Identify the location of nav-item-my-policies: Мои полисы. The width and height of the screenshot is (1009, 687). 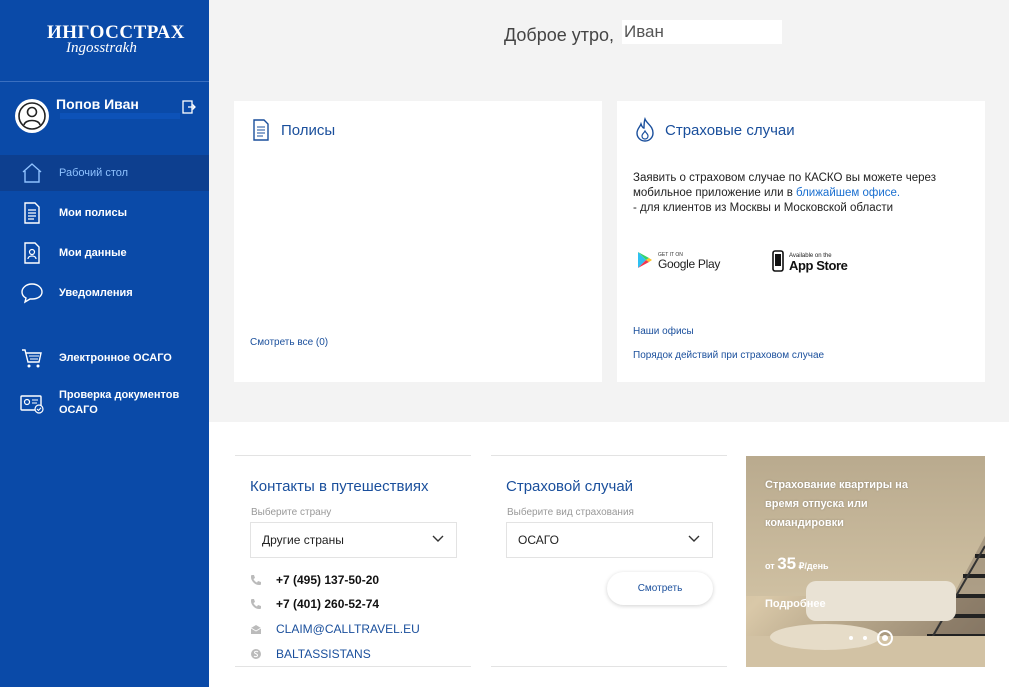
(104, 213).